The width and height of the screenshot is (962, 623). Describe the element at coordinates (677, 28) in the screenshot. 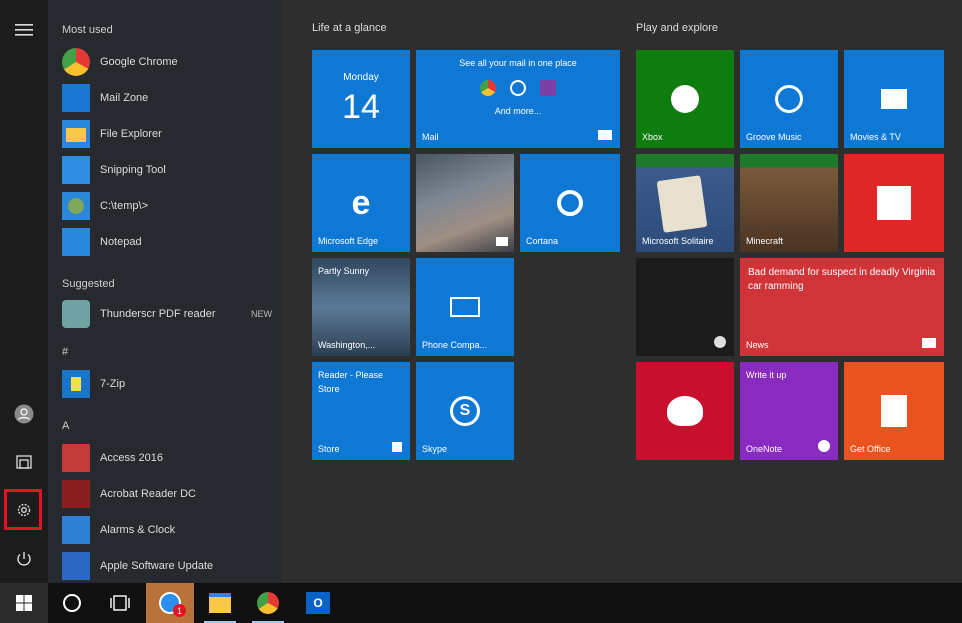

I see `group-title-play: Play and explore` at that location.